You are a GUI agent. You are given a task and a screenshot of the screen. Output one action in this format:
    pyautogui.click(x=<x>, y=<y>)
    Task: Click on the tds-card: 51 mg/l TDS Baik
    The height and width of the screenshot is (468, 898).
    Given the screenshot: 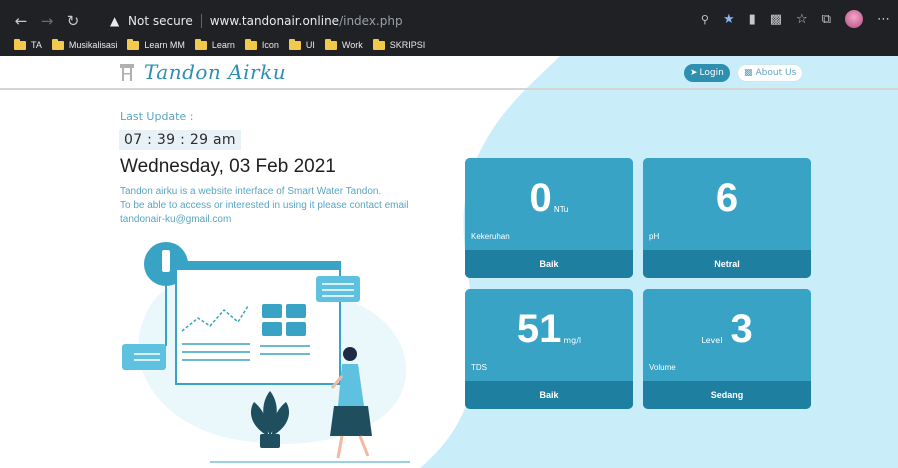 What is the action you would take?
    pyautogui.click(x=549, y=349)
    